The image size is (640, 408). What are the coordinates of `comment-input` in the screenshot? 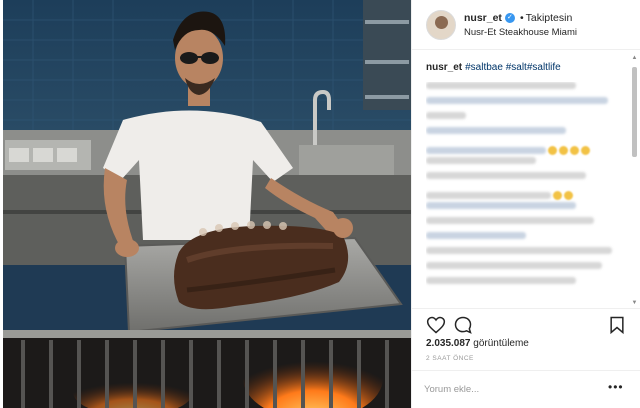 It's located at (509, 389).